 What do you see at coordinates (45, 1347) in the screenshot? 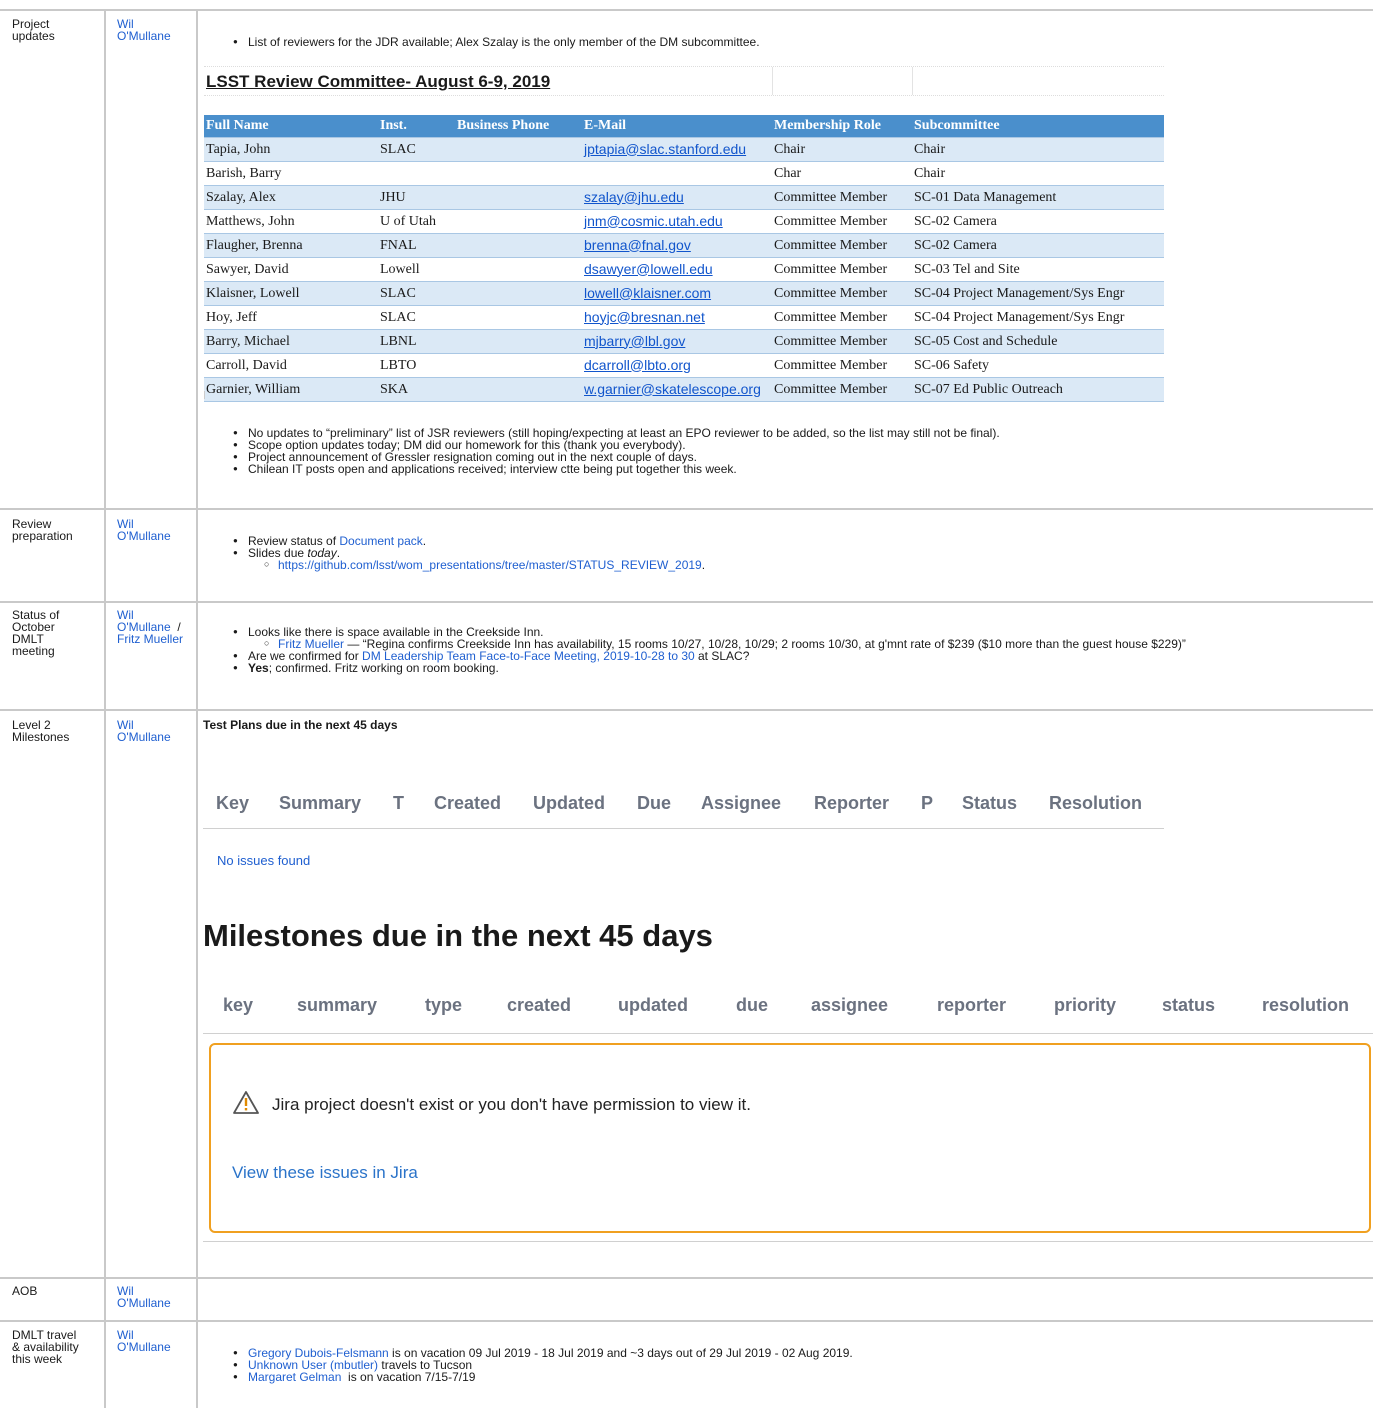
I see `topic-travel: DMLT travel & availability this week` at bounding box center [45, 1347].